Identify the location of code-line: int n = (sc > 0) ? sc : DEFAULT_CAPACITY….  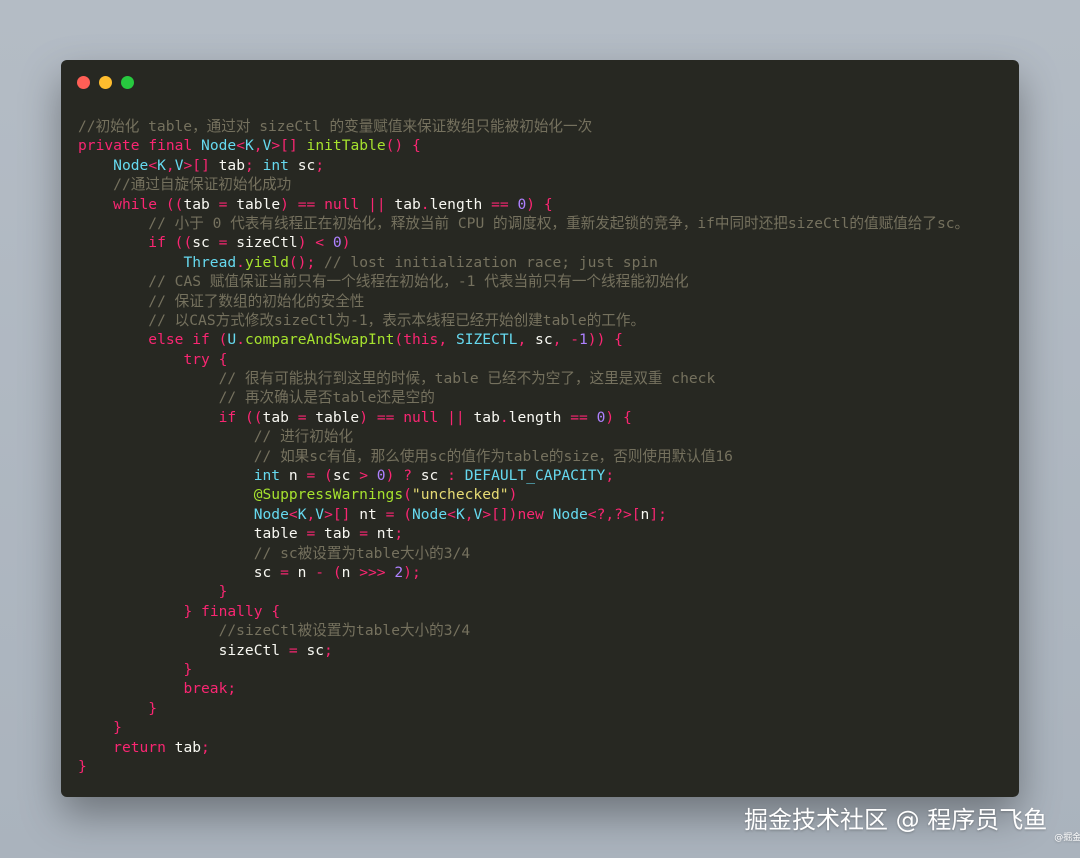
(434, 476).